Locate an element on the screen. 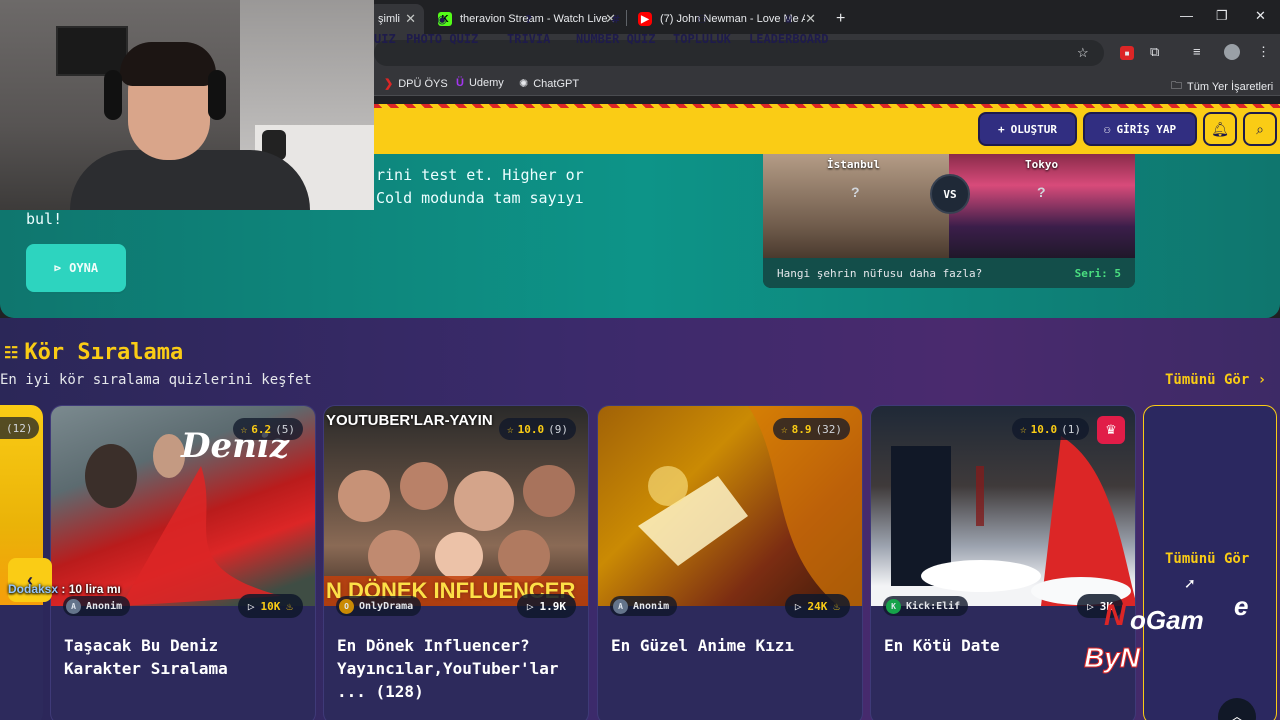  see-all-card-label: Tümünü Gör is located at coordinates (1207, 559).